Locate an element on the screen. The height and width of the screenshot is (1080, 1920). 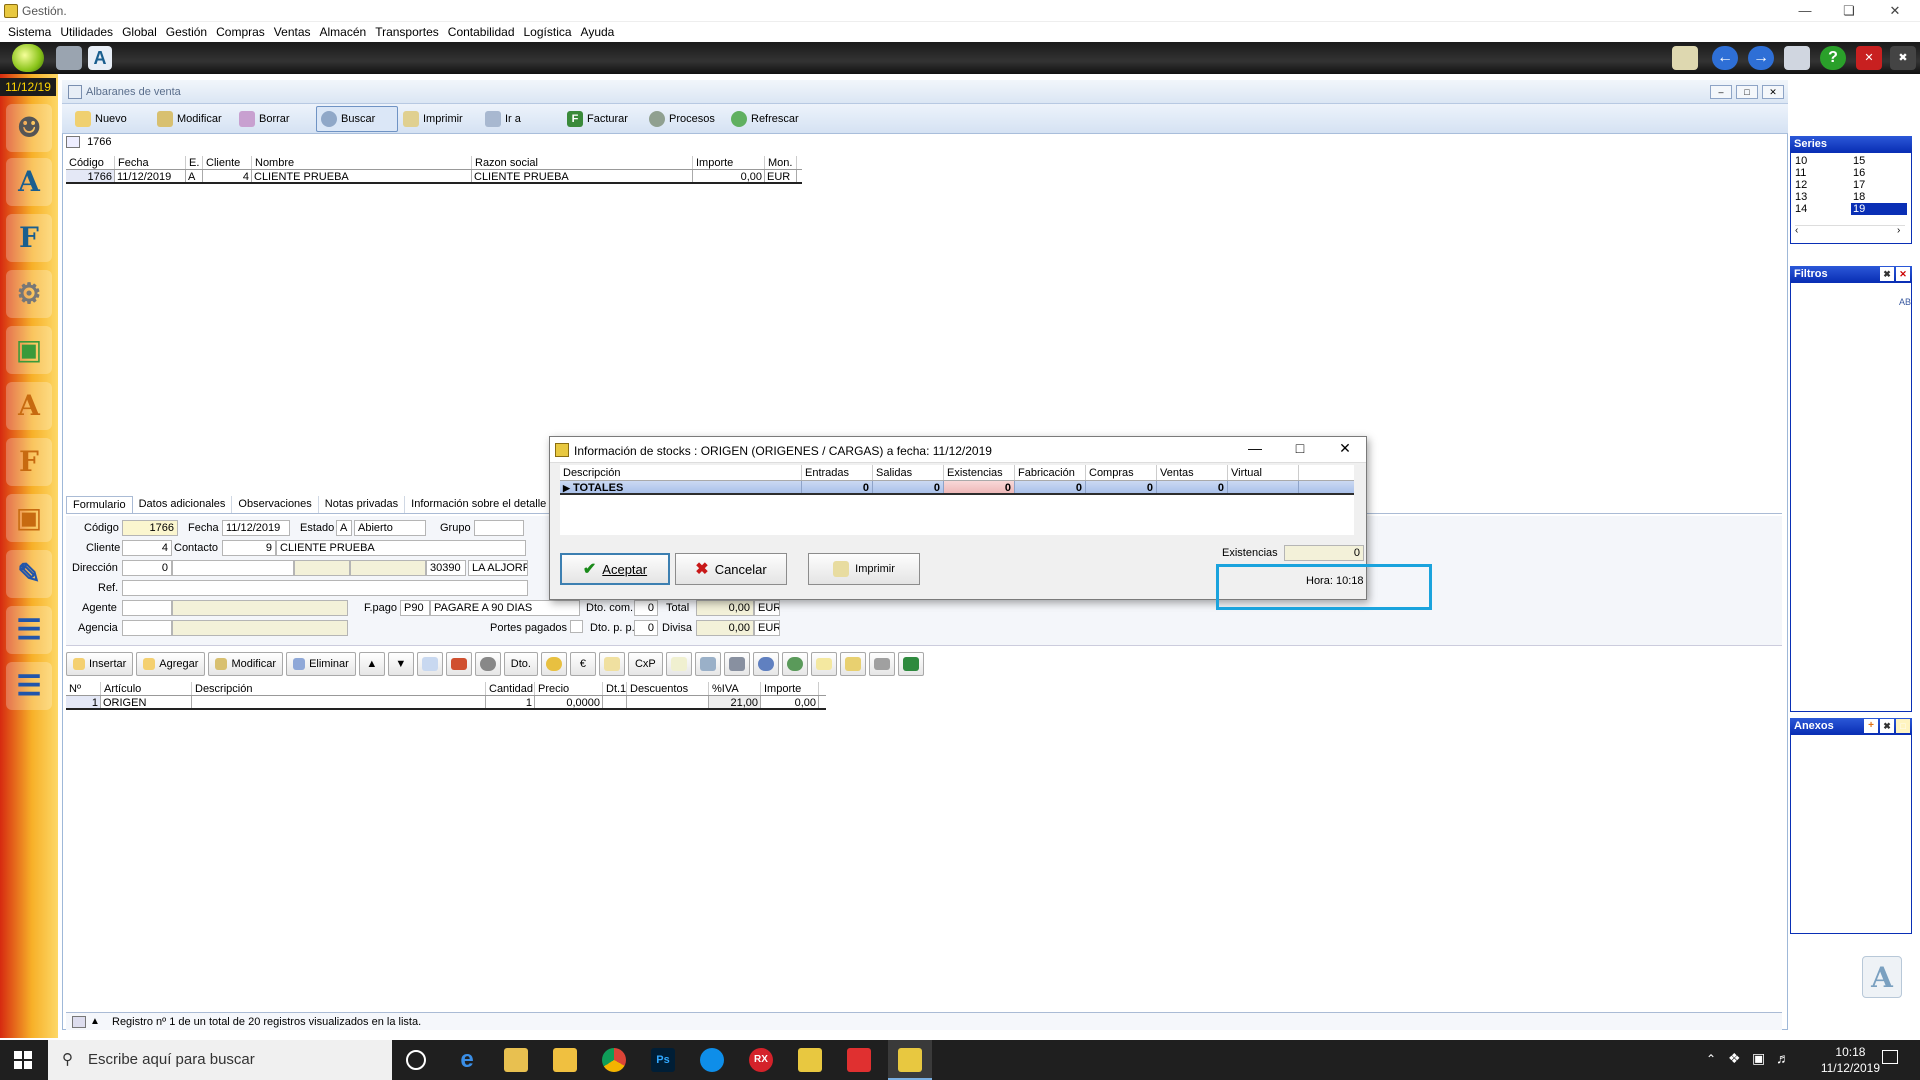
col-estado: E. is located at coordinates (194, 162).